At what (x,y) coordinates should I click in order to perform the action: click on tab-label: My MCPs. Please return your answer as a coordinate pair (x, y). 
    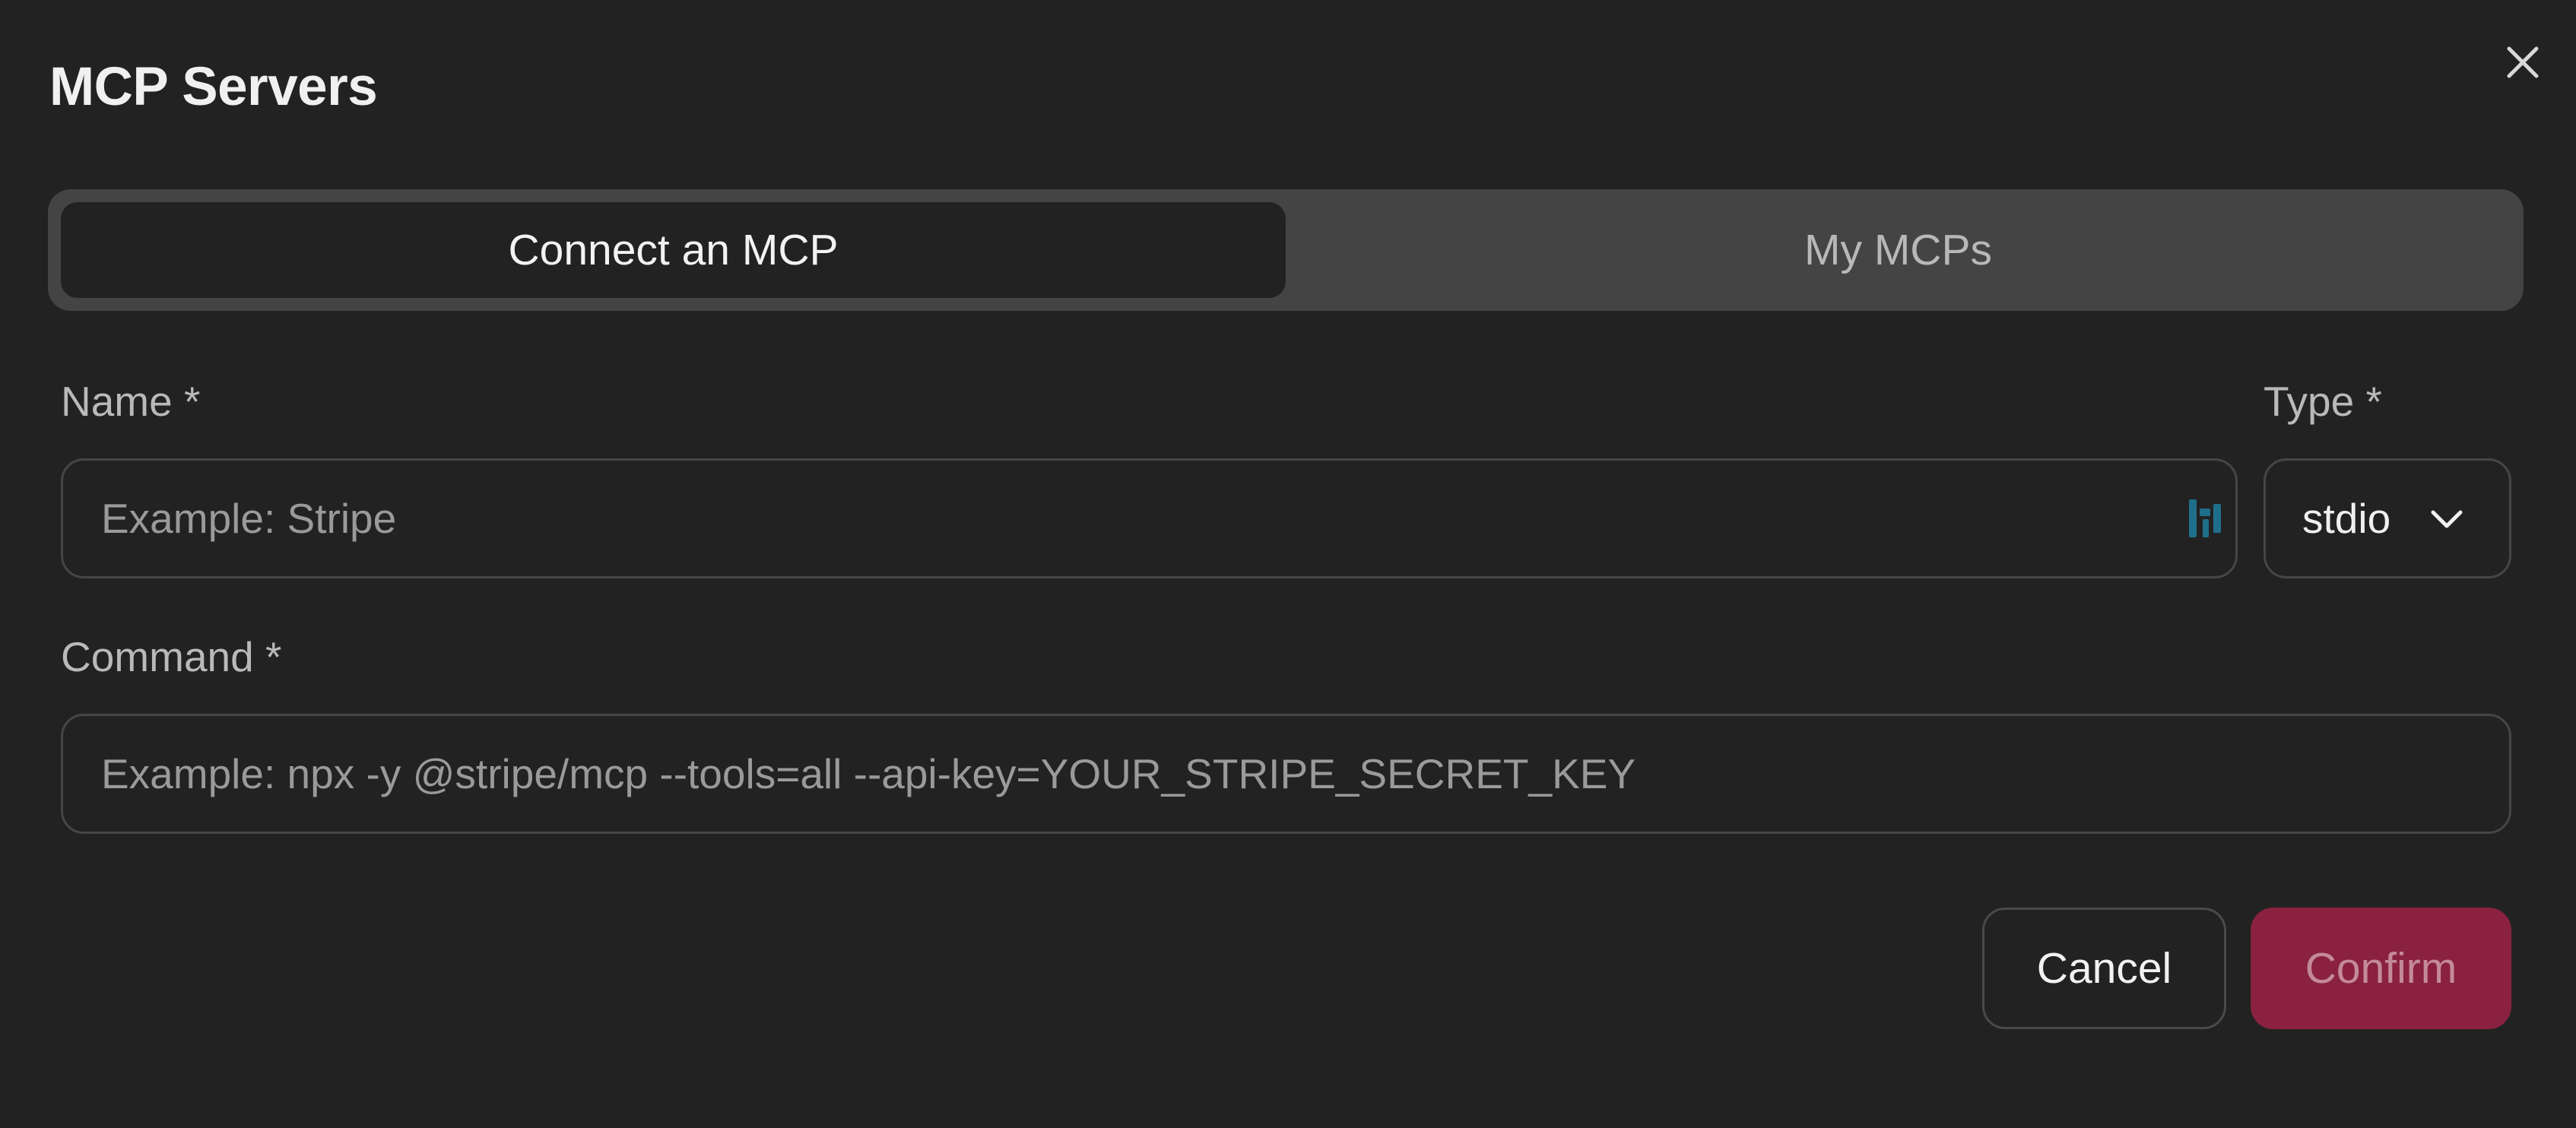
    Looking at the image, I should click on (1898, 250).